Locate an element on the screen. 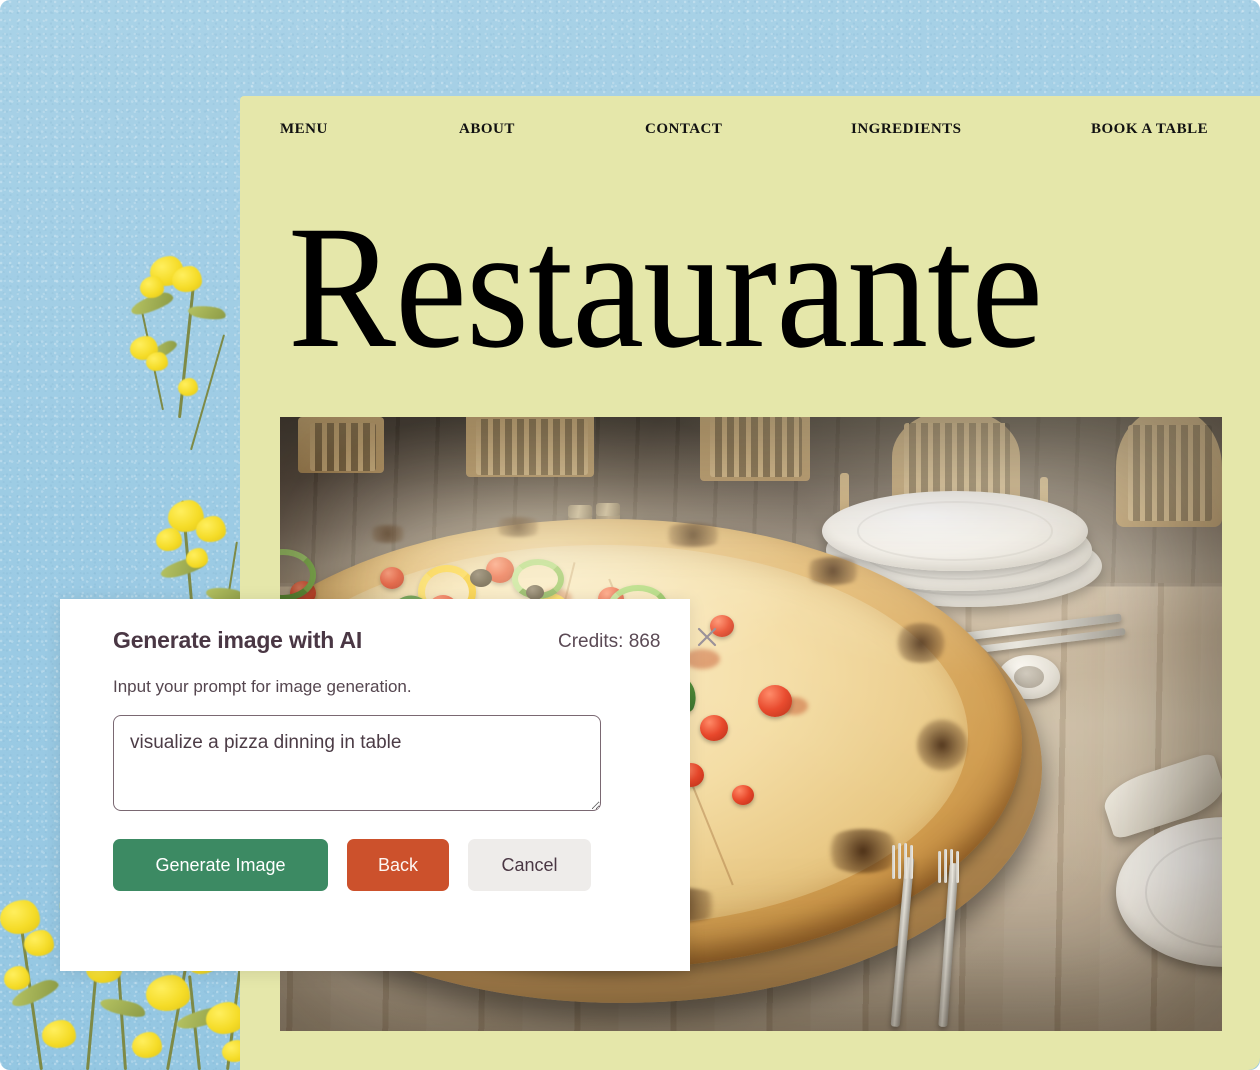 Image resolution: width=1260 pixels, height=1070 pixels. dialog-header: Generate image with AI Credits: 868 is located at coordinates (415, 647).